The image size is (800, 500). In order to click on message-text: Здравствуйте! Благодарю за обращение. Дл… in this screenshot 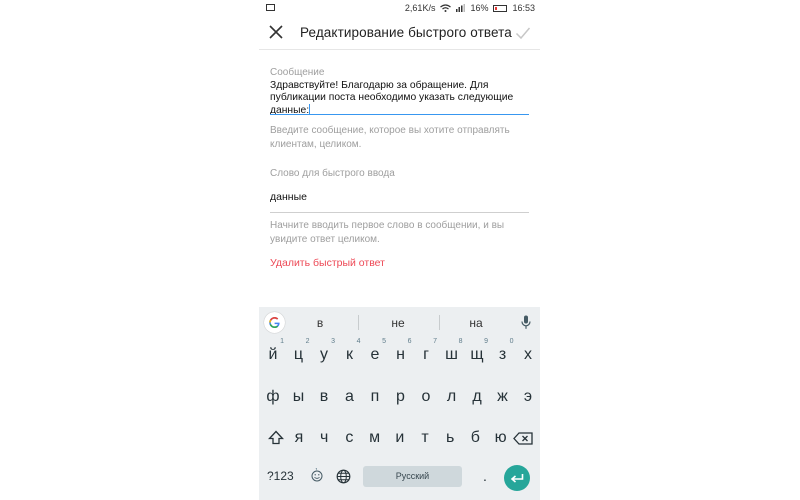, I will do `click(392, 98)`.